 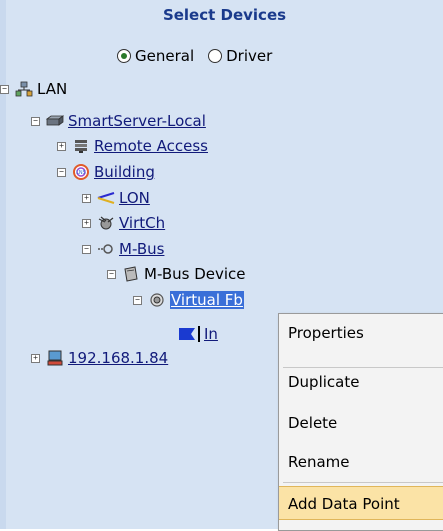 What do you see at coordinates (105, 249) in the screenshot?
I see `mbus-channel-icon` at bounding box center [105, 249].